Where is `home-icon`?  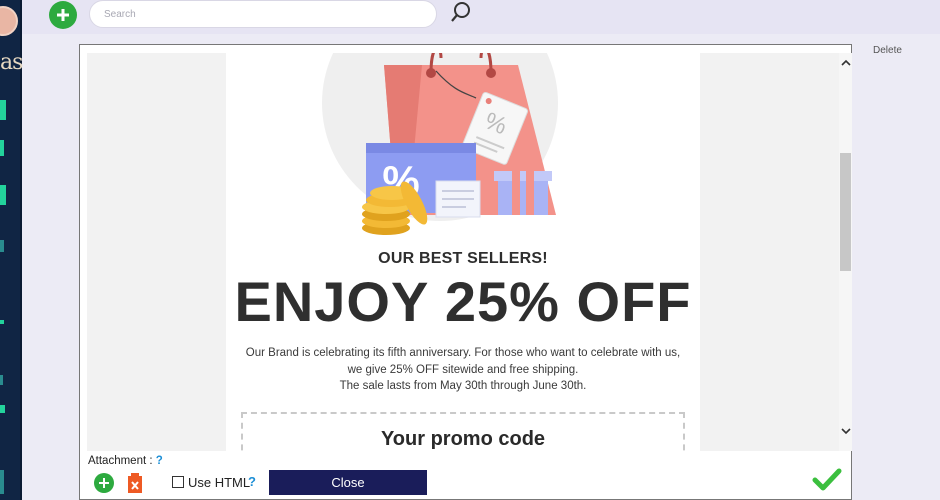
home-icon is located at coordinates (3, 110).